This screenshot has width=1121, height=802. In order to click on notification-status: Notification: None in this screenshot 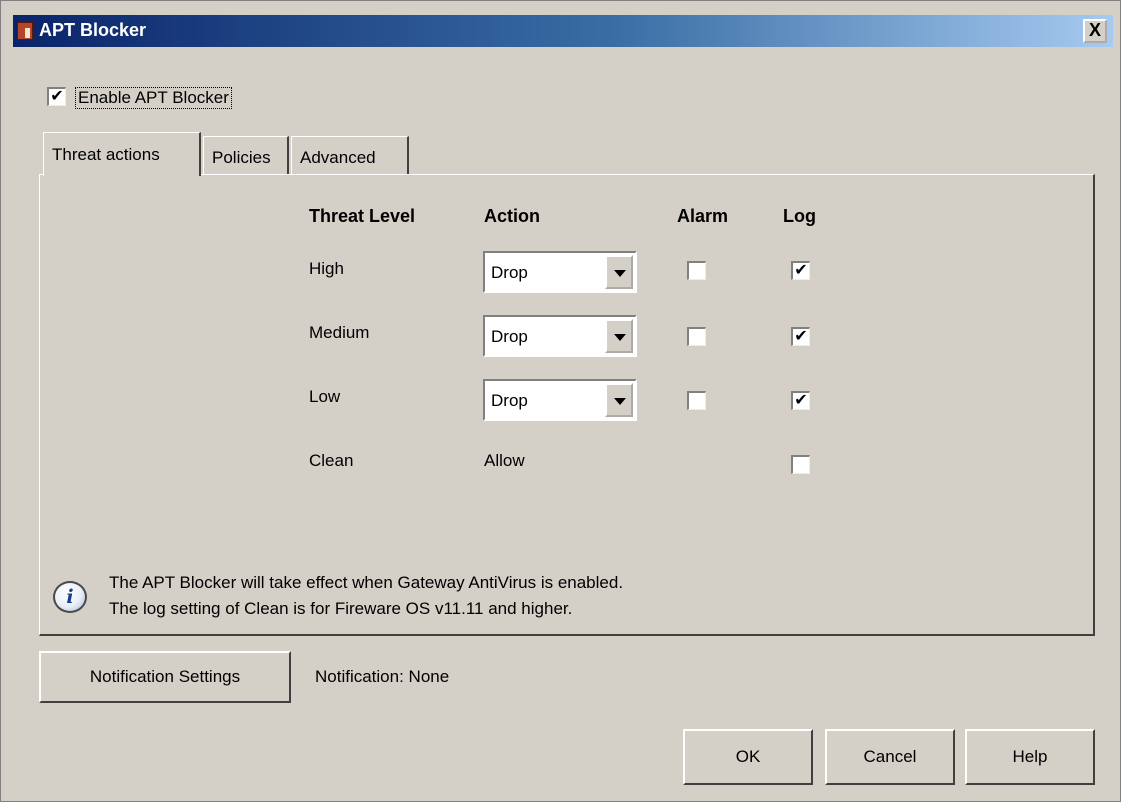, I will do `click(382, 676)`.